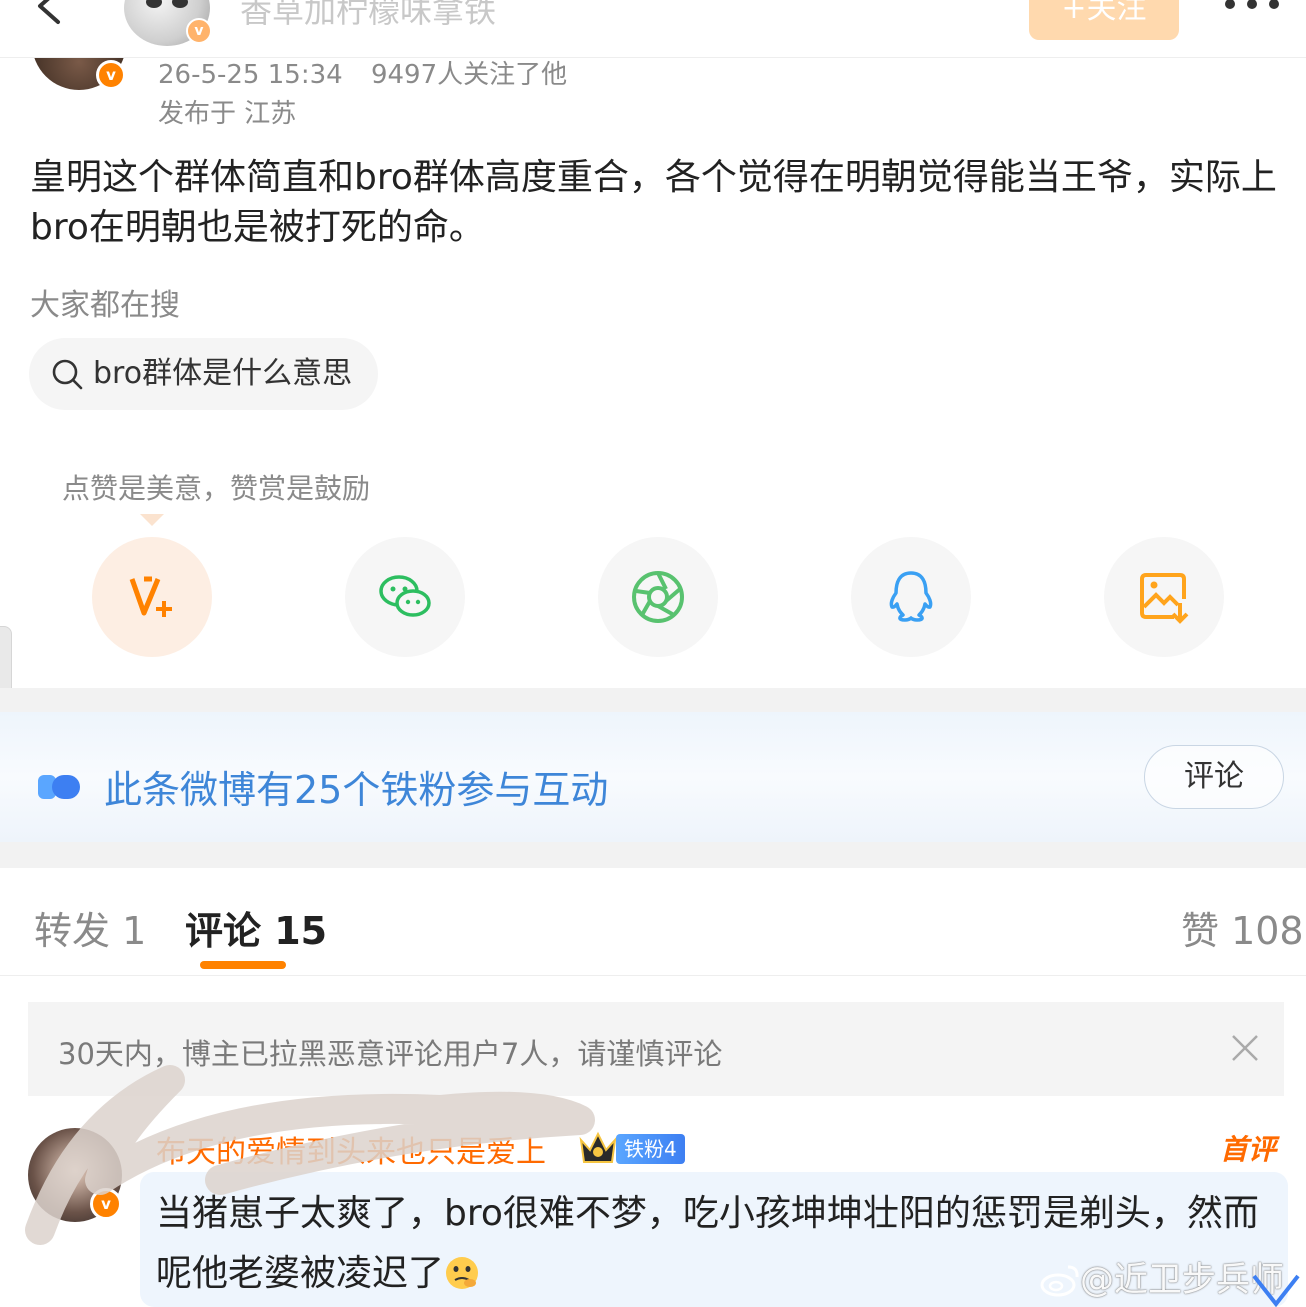 This screenshot has width=1306, height=1307. Describe the element at coordinates (243, 965) in the screenshot. I see `active-tab-indicator` at that location.